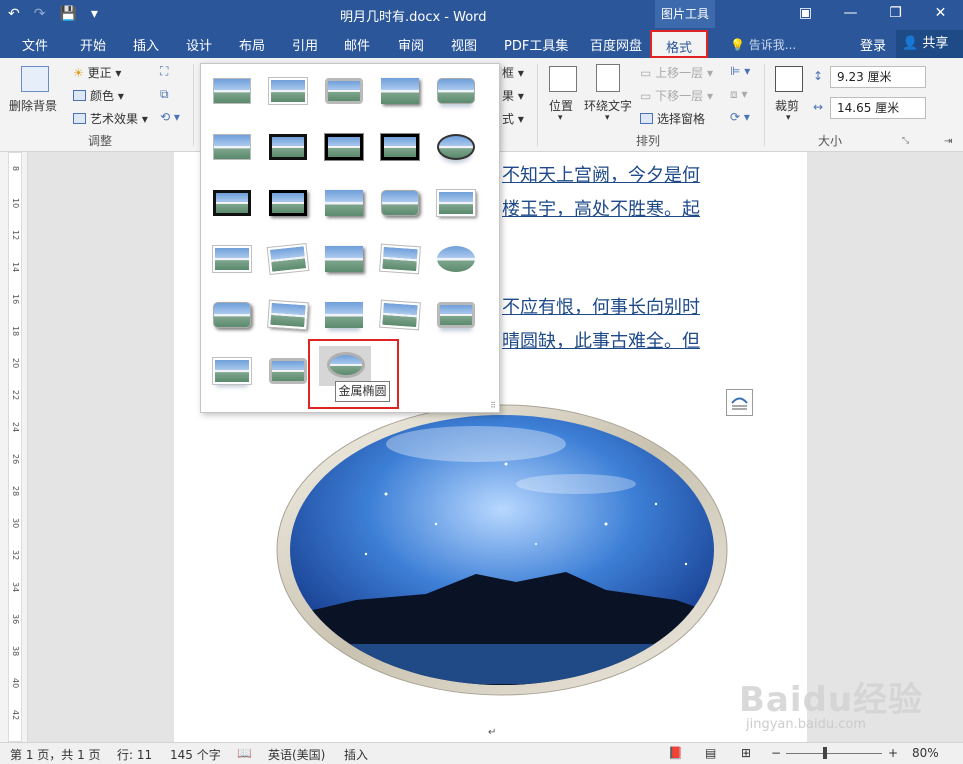 This screenshot has height=764, width=963. Describe the element at coordinates (513, 72) in the screenshot. I see `picture-border-button: 框 ▾` at that location.